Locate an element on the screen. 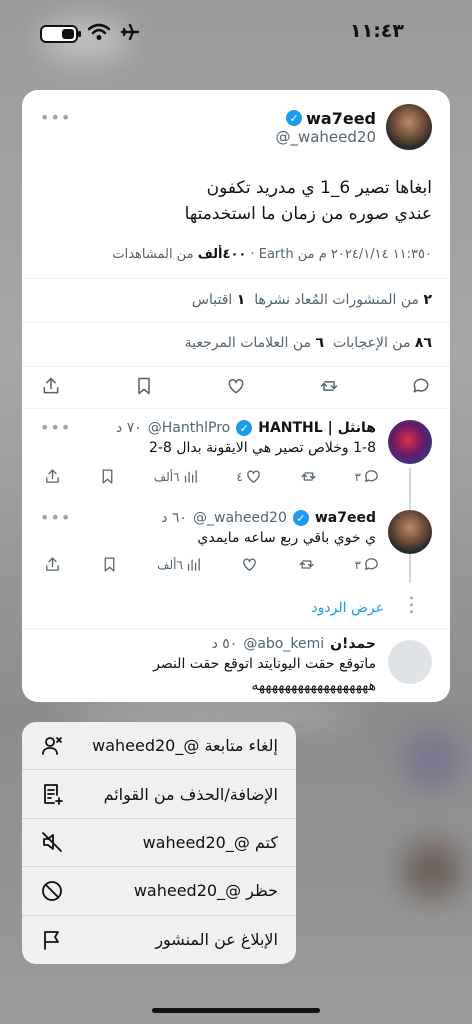  reposts-count: ٢ is located at coordinates (427, 300).